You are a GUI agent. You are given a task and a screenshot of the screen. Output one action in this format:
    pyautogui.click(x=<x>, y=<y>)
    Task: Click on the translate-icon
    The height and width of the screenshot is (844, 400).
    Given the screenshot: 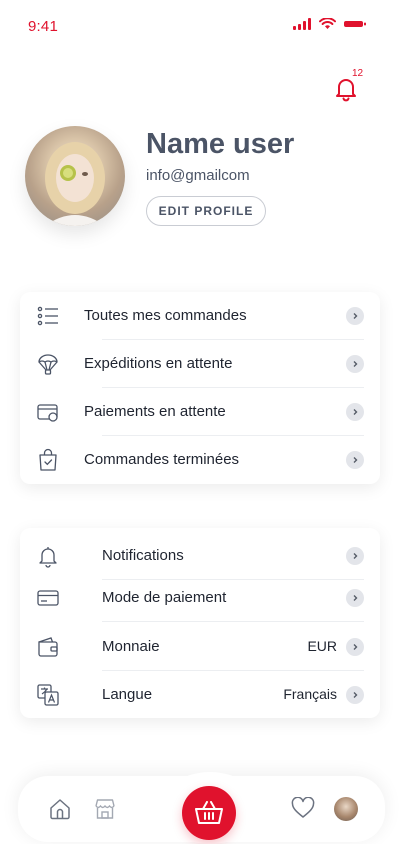 What is the action you would take?
    pyautogui.click(x=48, y=695)
    